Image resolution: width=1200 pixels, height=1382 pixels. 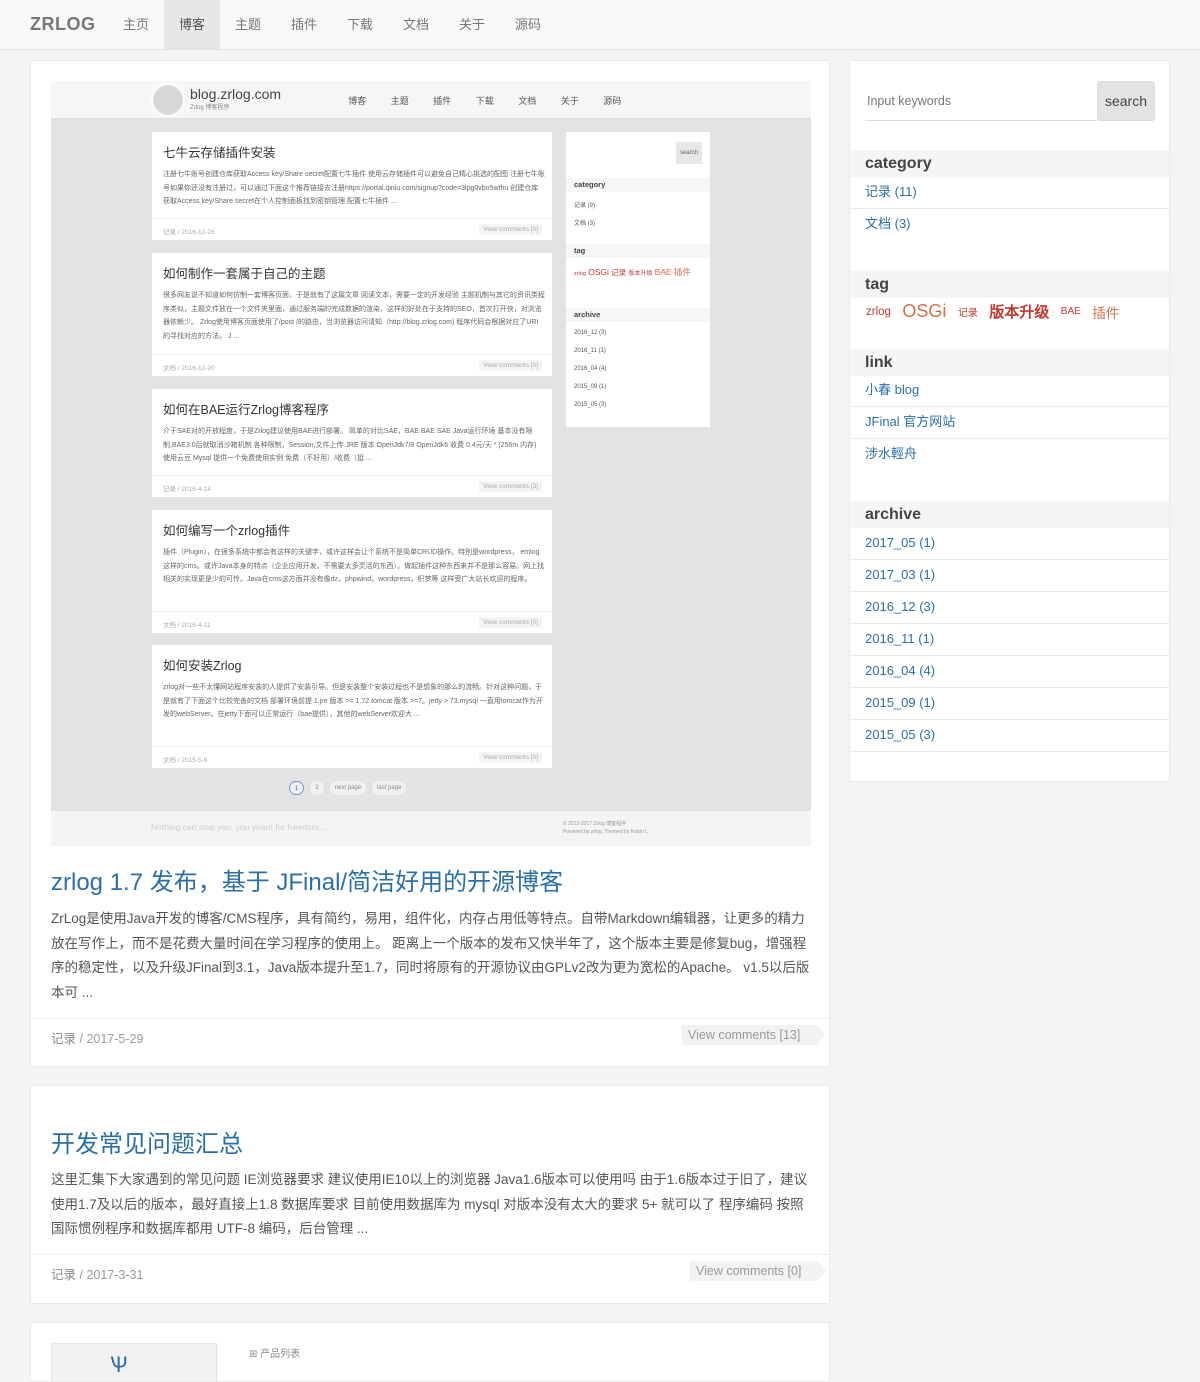 I want to click on archive-heading: archive, so click(x=1009, y=514).